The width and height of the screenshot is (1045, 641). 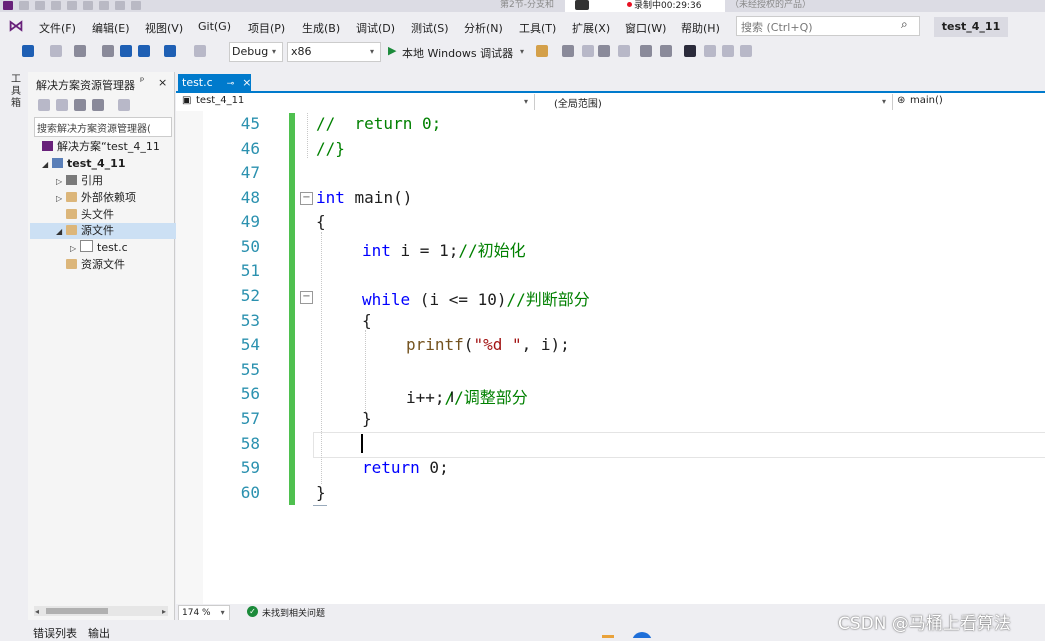 What do you see at coordinates (144, 51) in the screenshot?
I see `save-all-icon` at bounding box center [144, 51].